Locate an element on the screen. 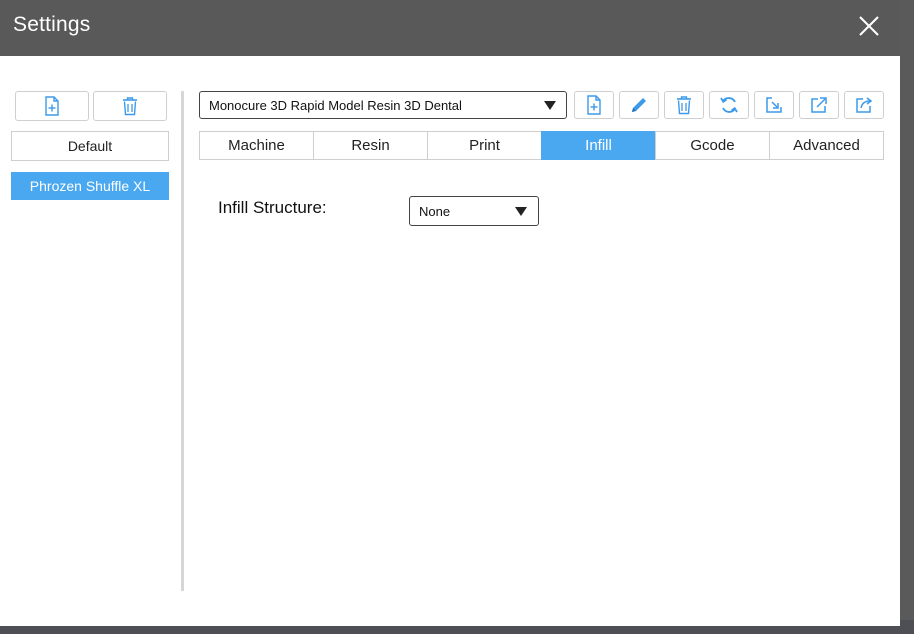 This screenshot has width=914, height=634. share-resin-button is located at coordinates (864, 105).